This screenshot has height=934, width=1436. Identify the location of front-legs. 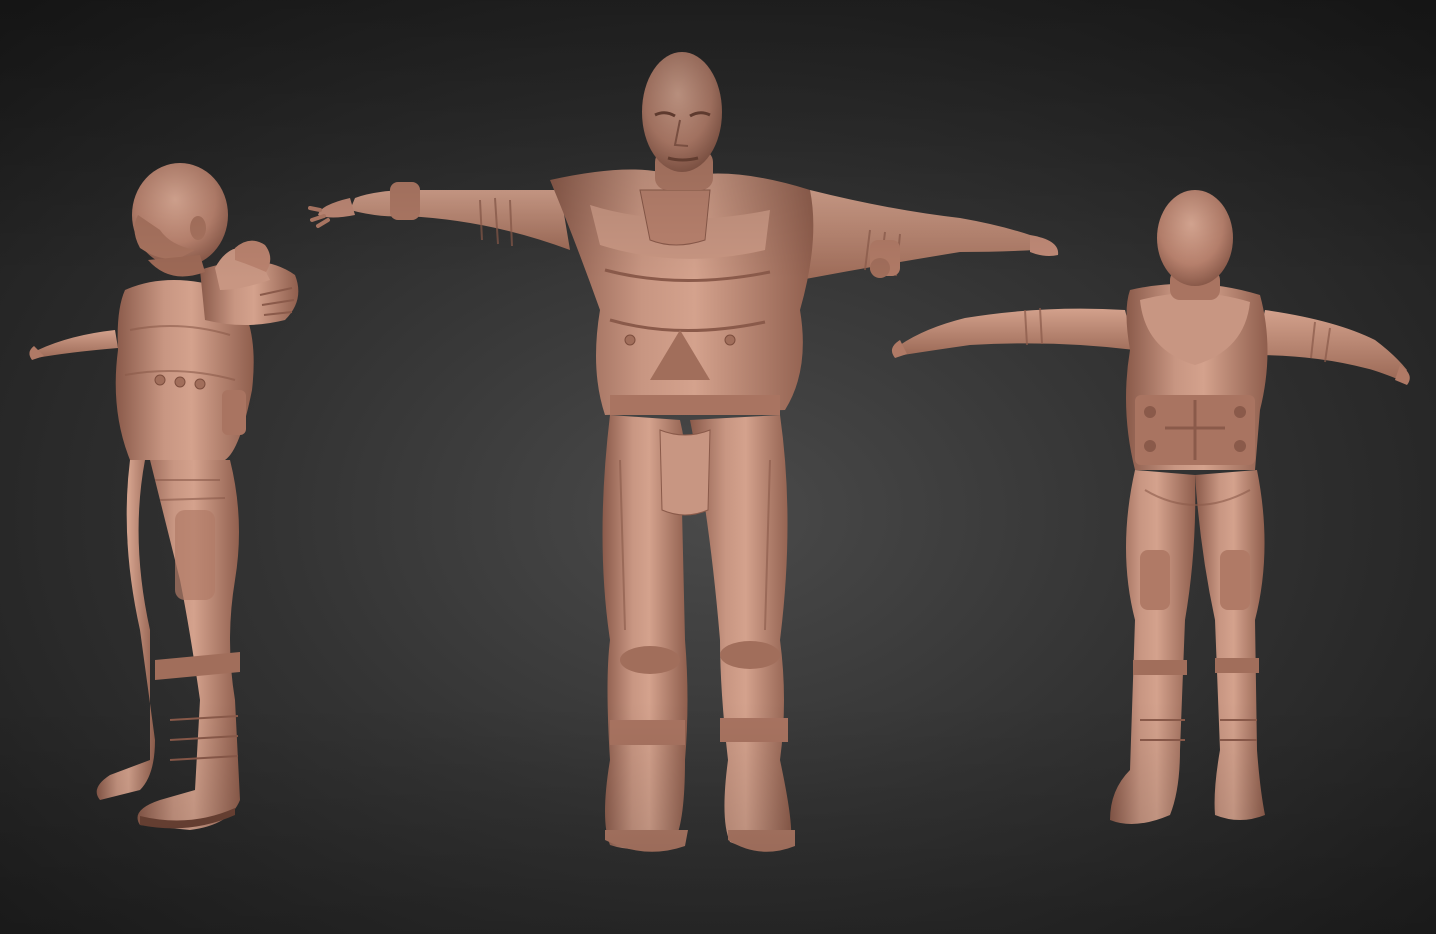
(698, 633).